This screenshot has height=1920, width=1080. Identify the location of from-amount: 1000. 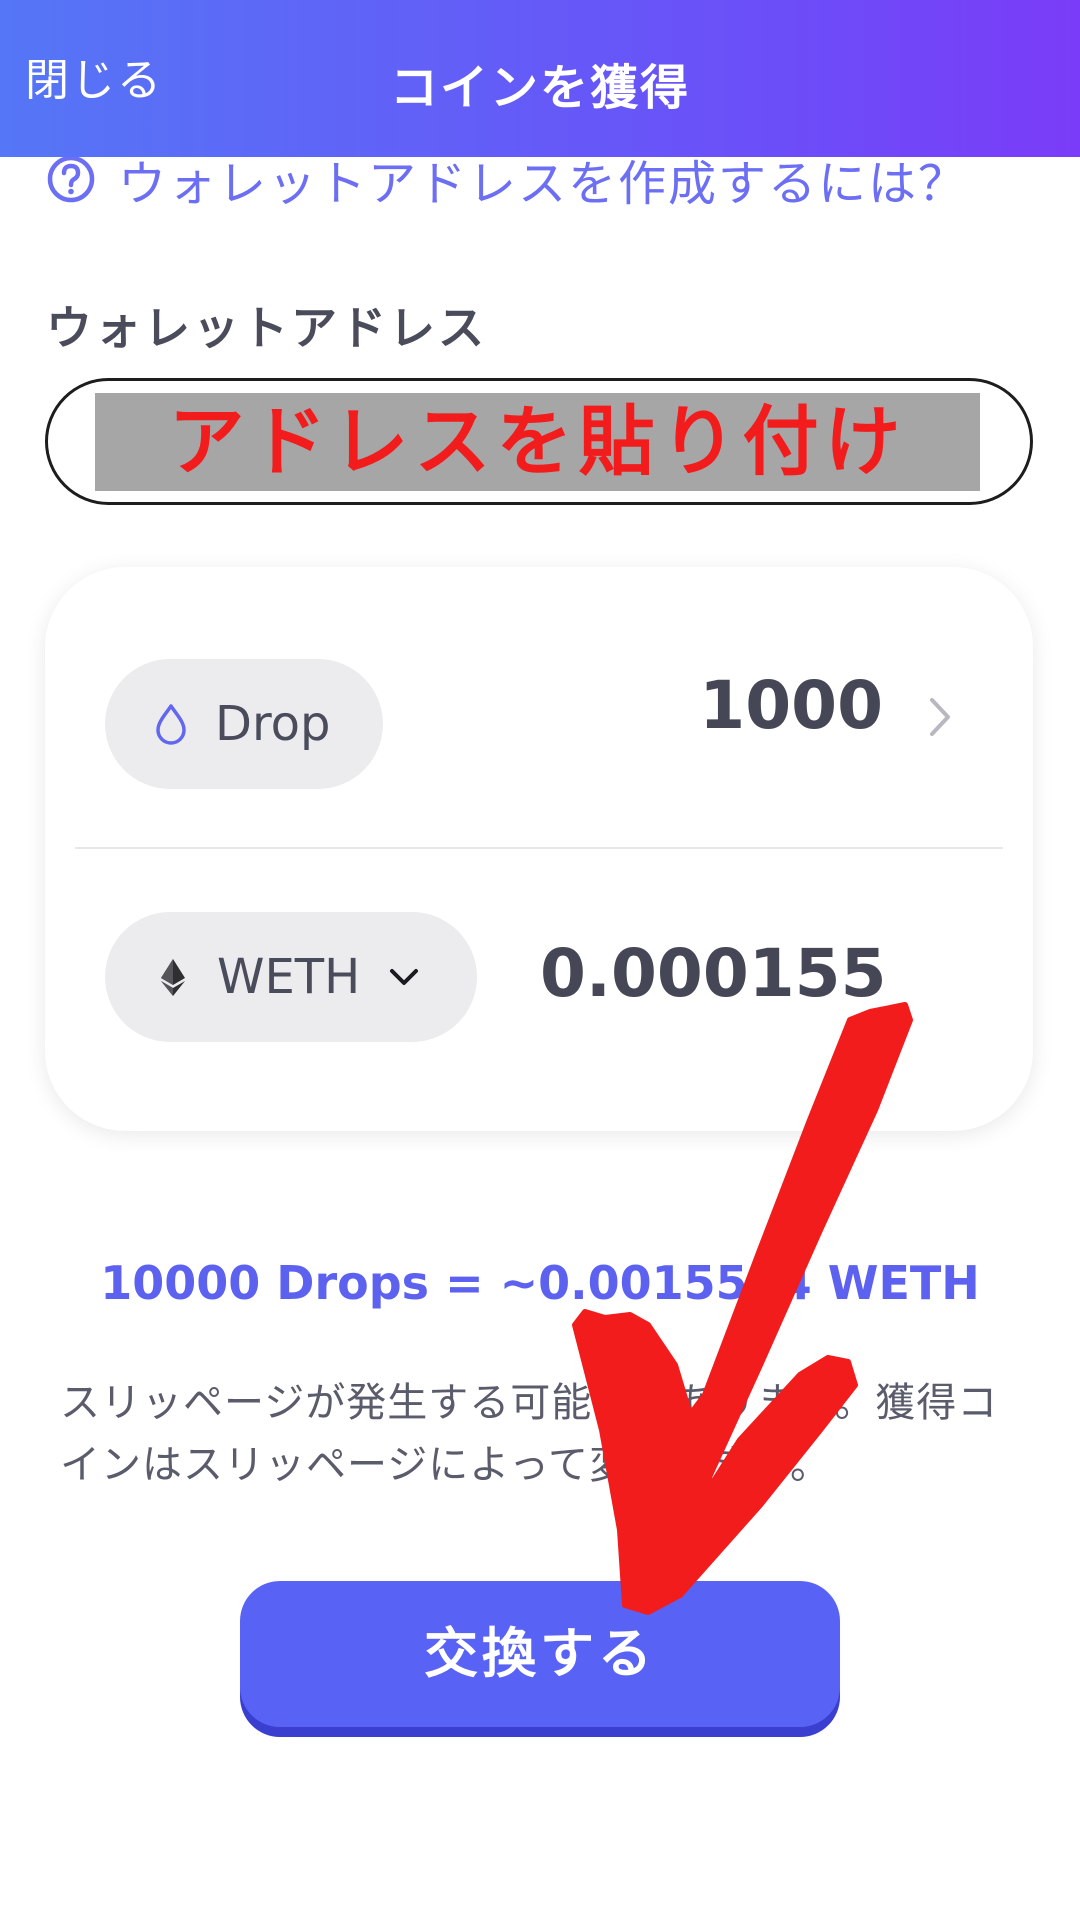
(791, 705).